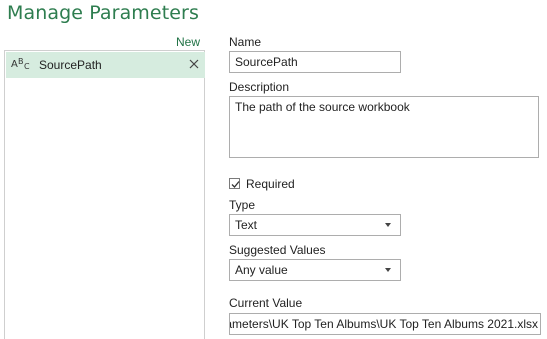 Image resolution: width=547 pixels, height=339 pixels. I want to click on suggested-values-selected-value: Any value, so click(261, 270).